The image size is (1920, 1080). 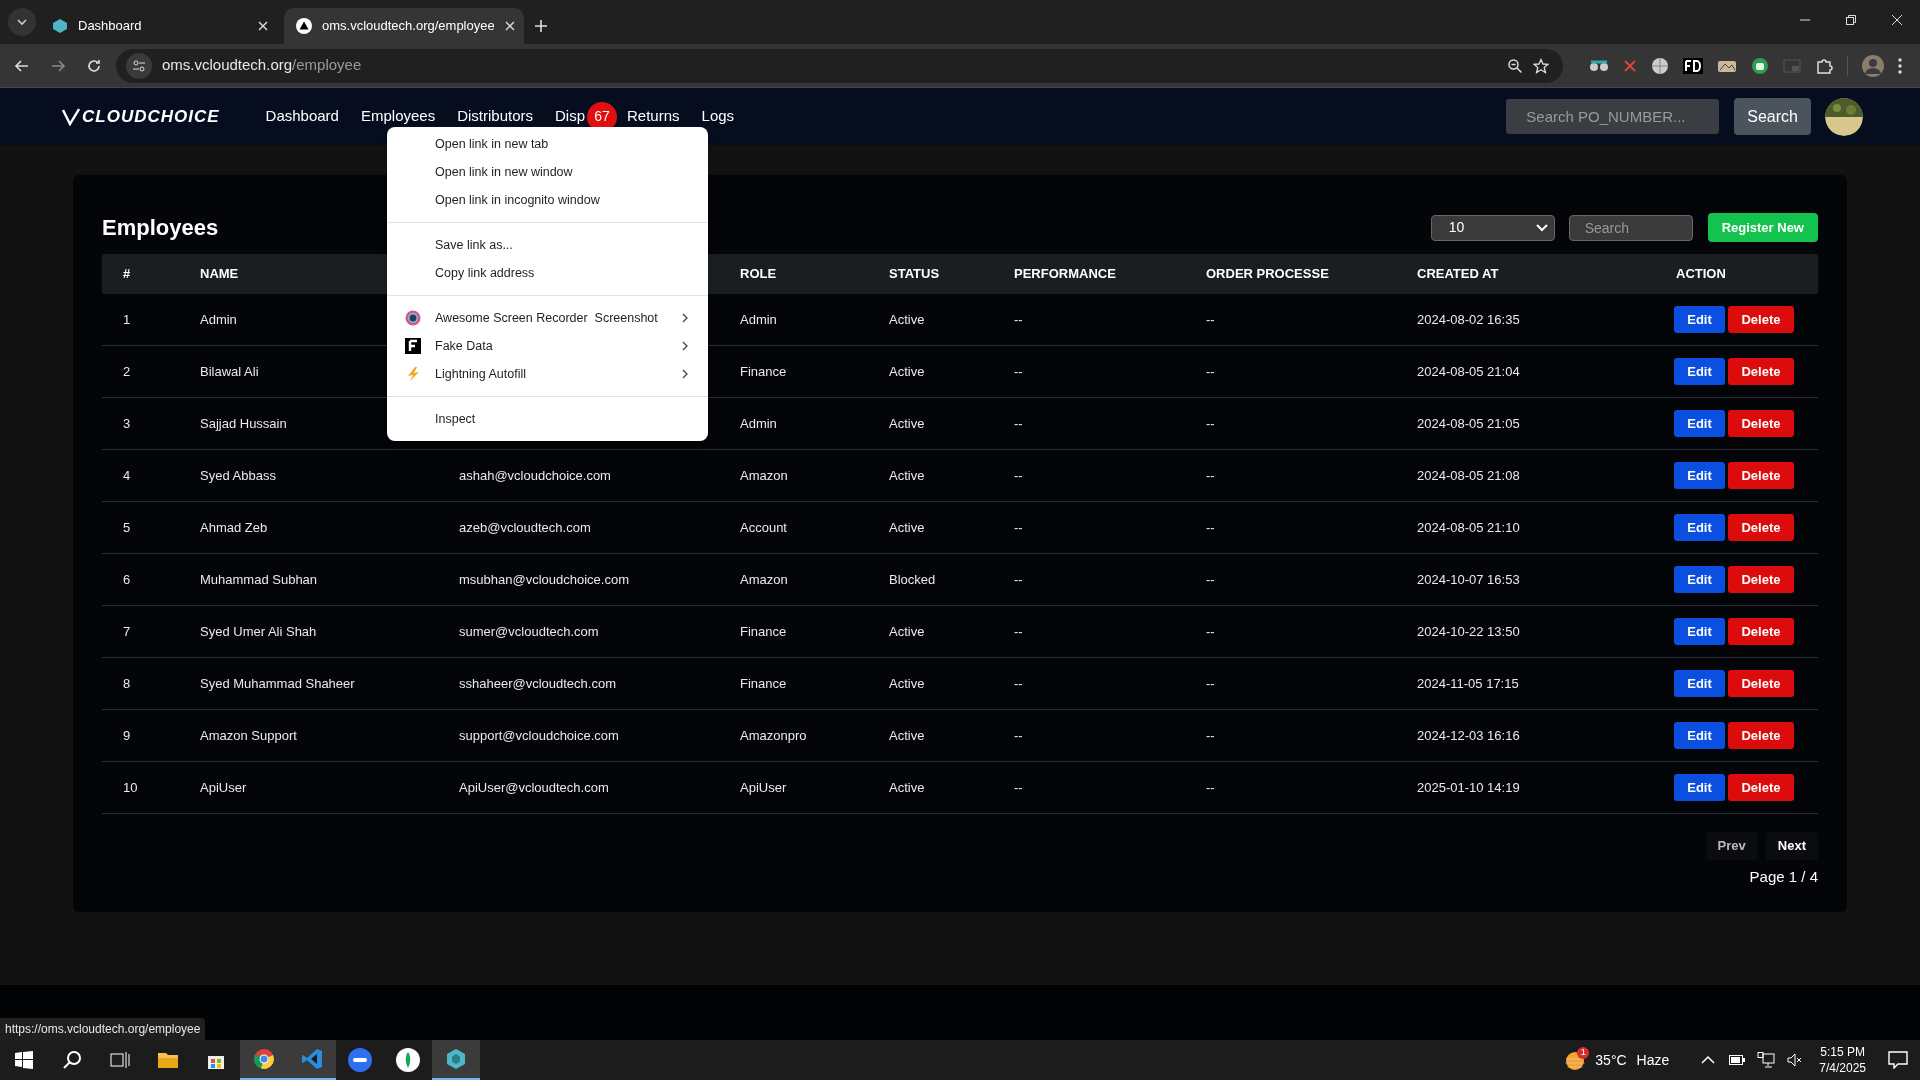 I want to click on table-cell-text: Syed Abbass, so click(x=238, y=475).